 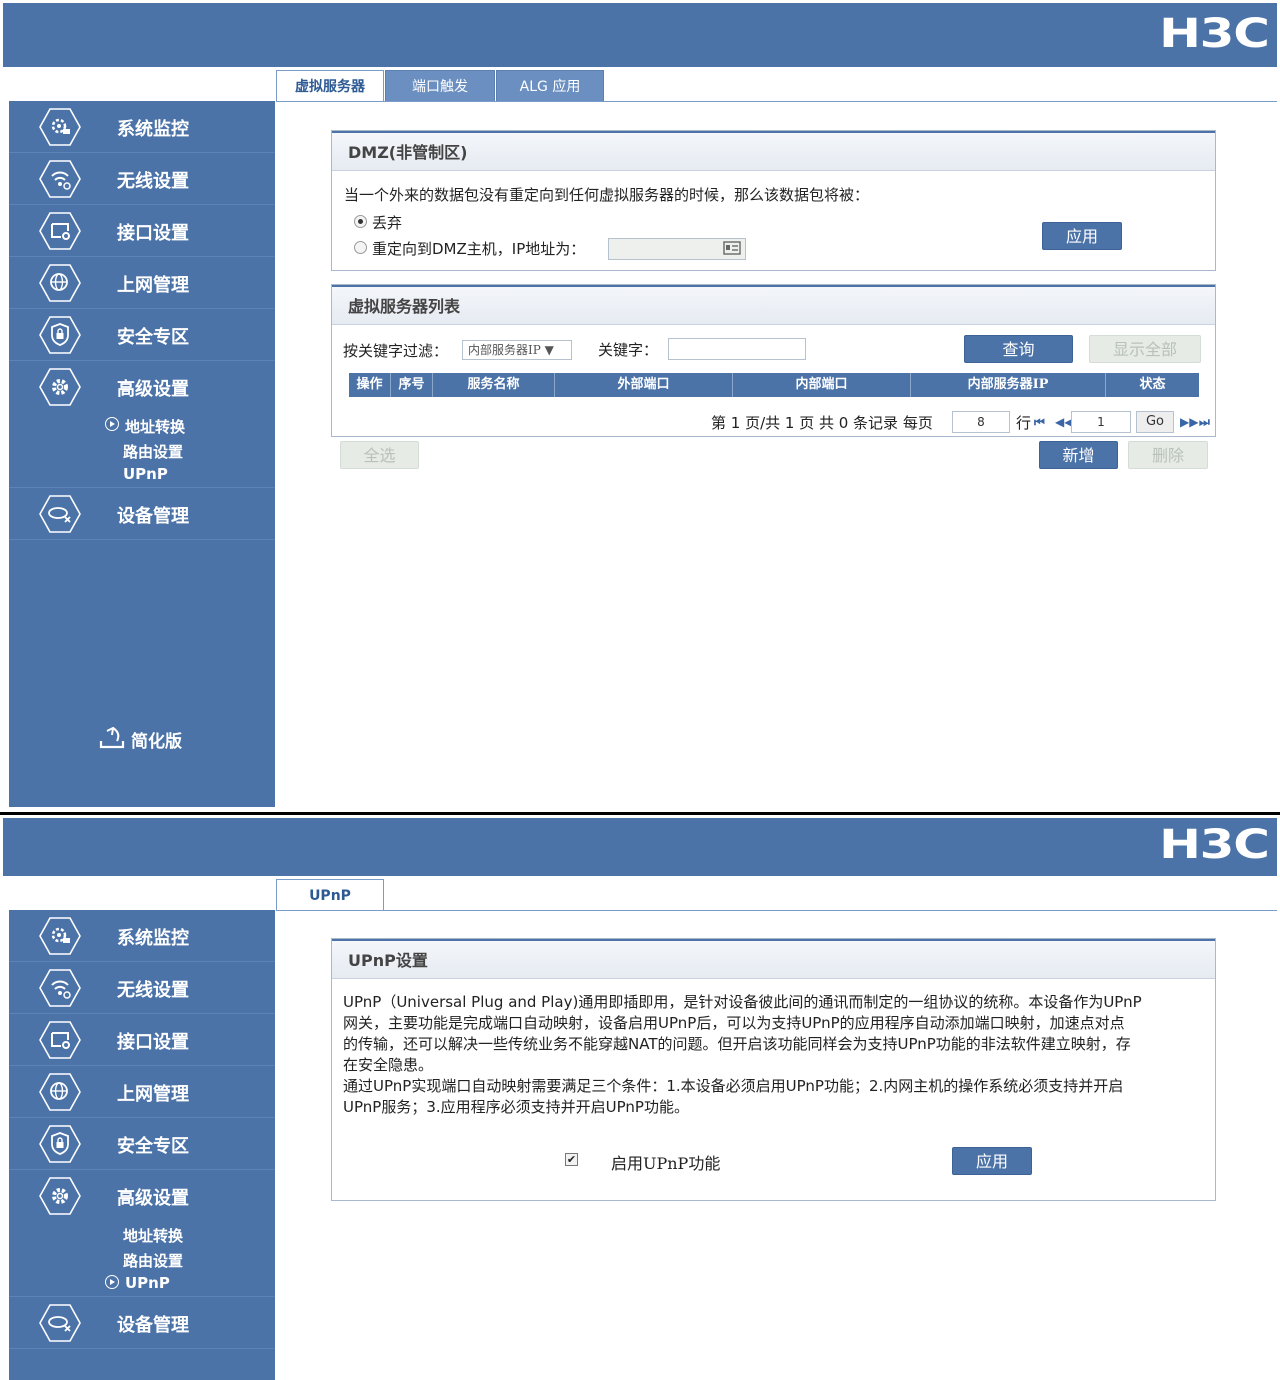 What do you see at coordinates (440, 86) in the screenshot?
I see `tab-port-trigger: 端口触发` at bounding box center [440, 86].